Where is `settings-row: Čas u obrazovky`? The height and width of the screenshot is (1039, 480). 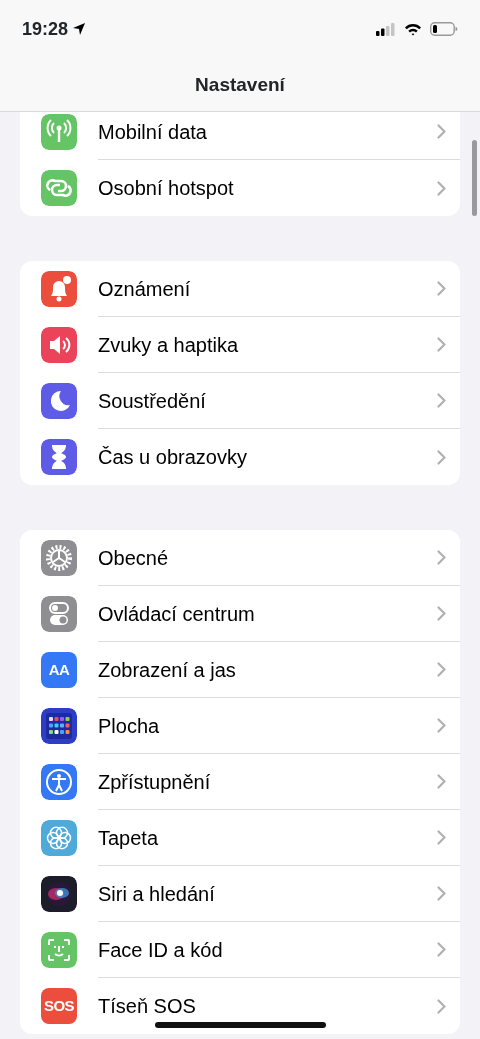 settings-row: Čas u obrazovky is located at coordinates (240, 457).